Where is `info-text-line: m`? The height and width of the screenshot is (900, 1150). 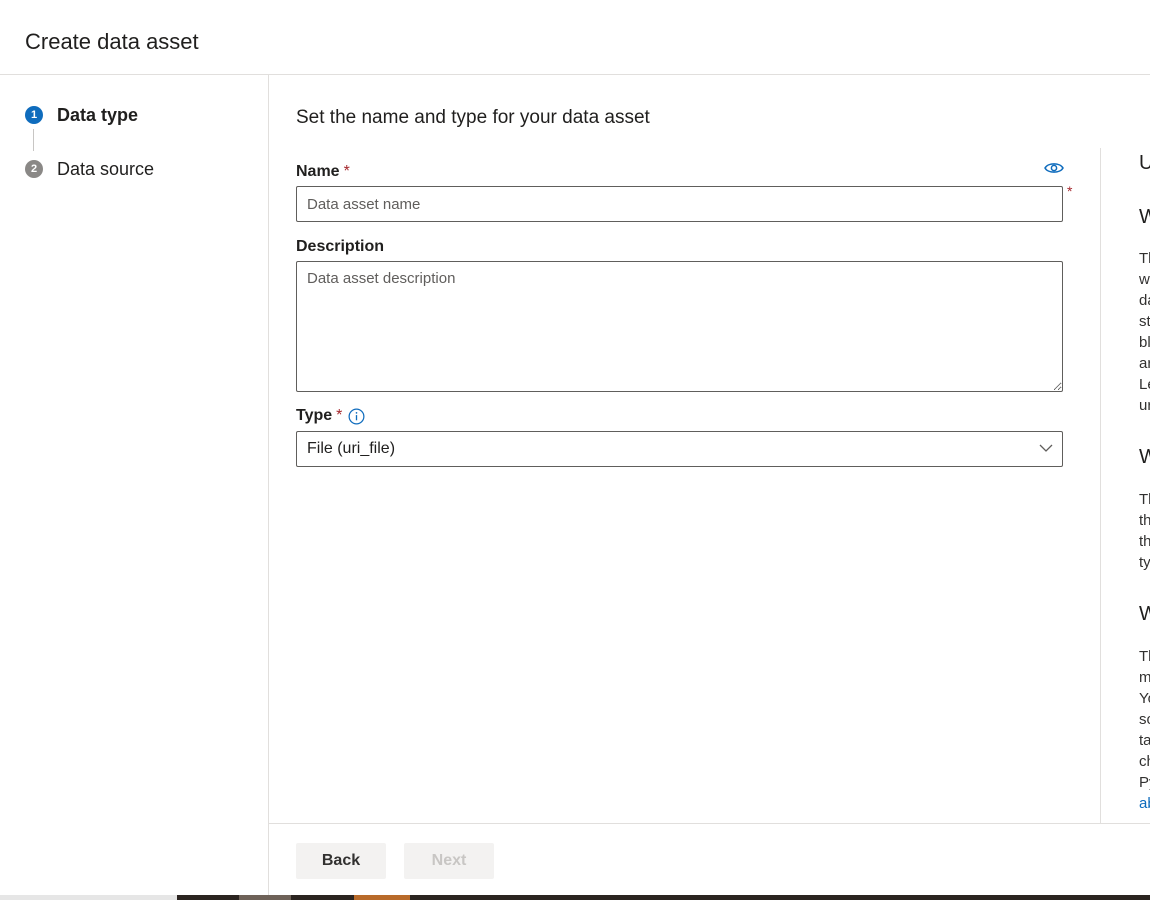 info-text-line: m is located at coordinates (1144, 677).